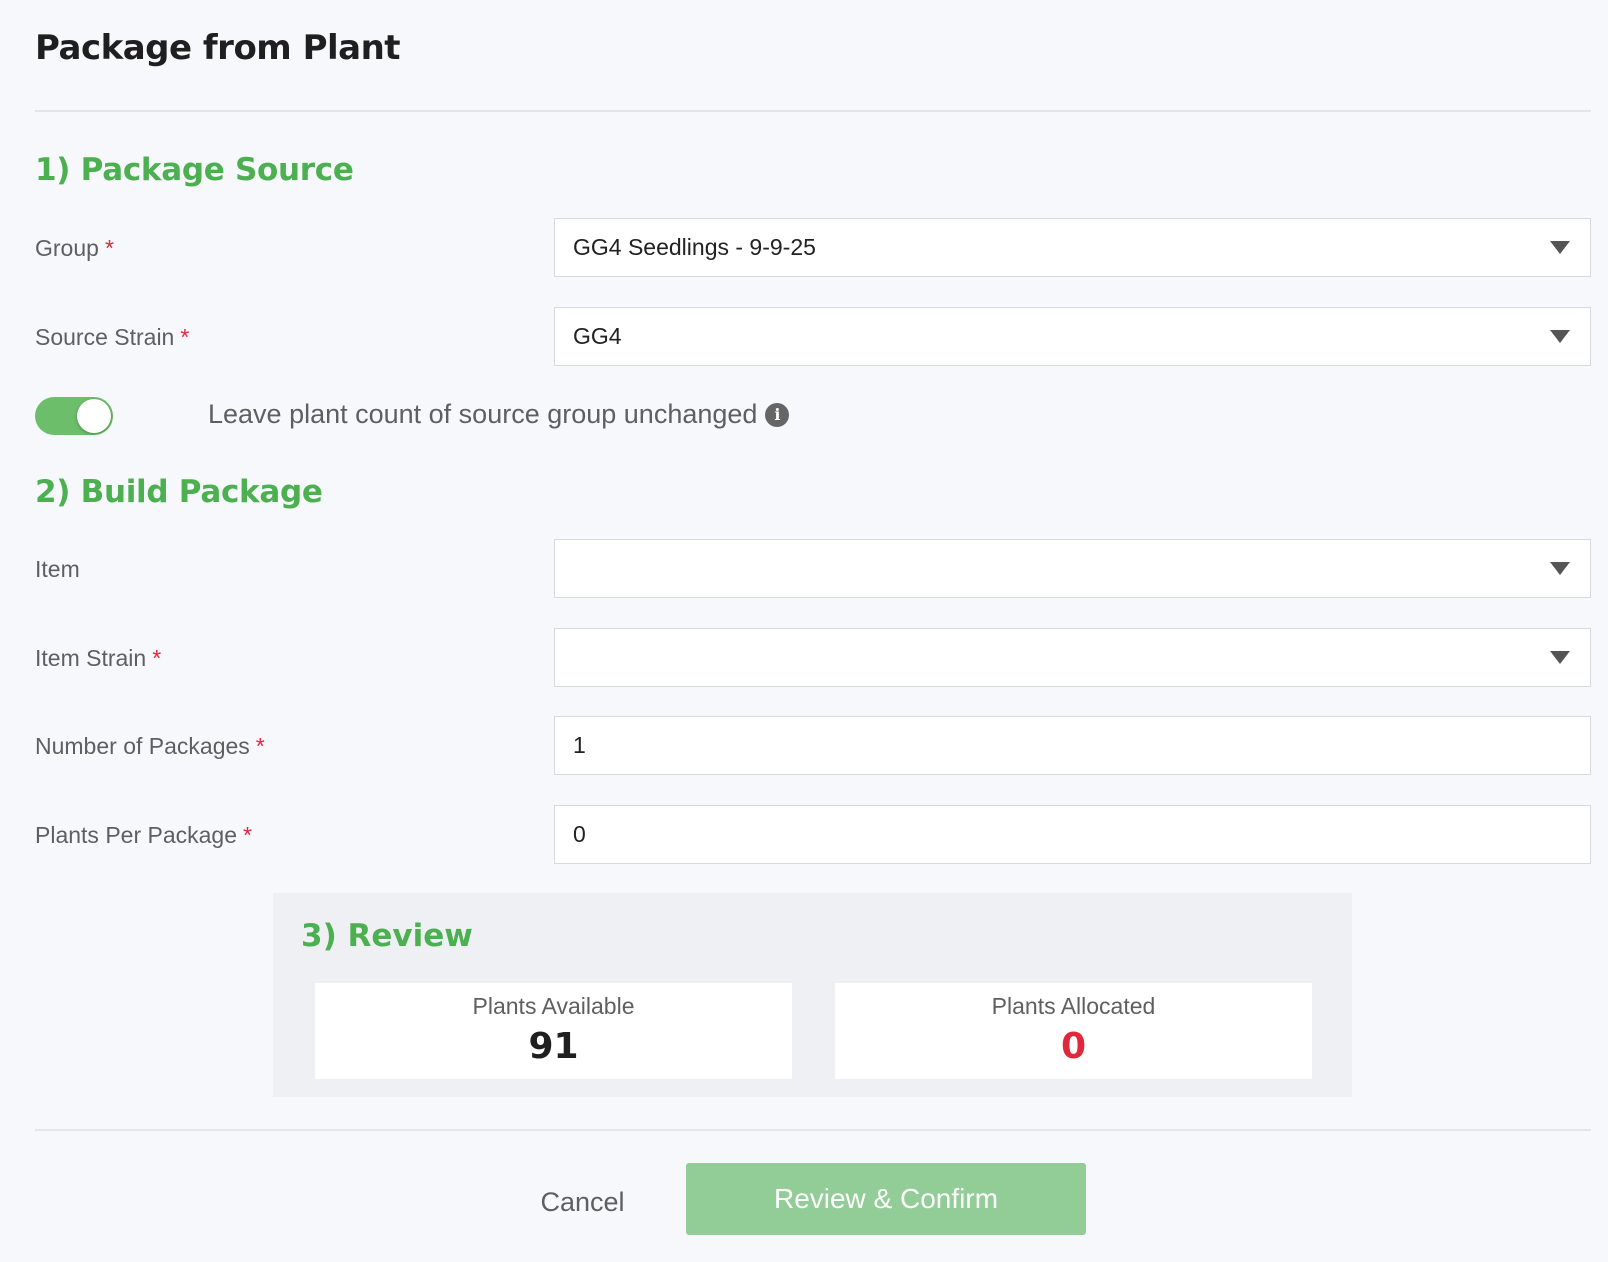 The width and height of the screenshot is (1608, 1262). I want to click on group-label: Group *, so click(74, 248).